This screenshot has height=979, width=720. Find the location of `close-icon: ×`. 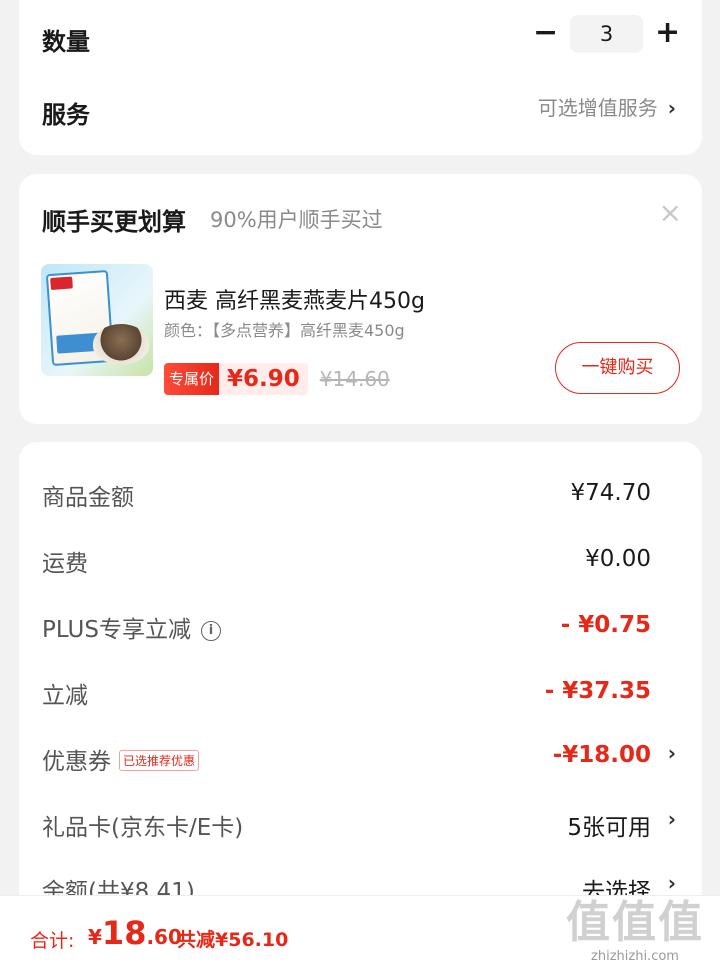

close-icon: × is located at coordinates (670, 212).